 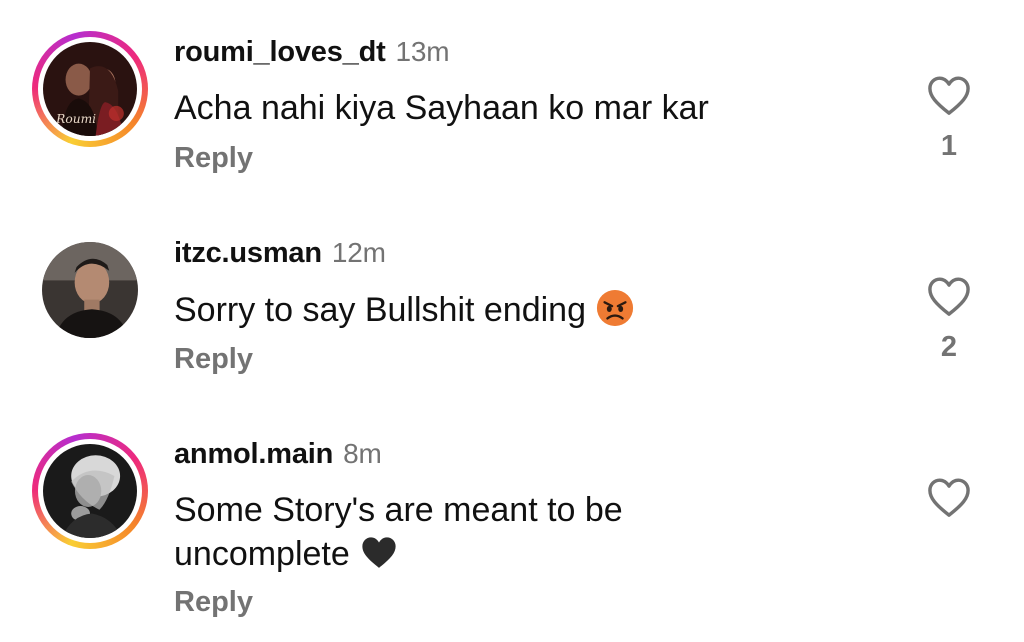 I want to click on comment-timestamp: 8m, so click(x=362, y=453).